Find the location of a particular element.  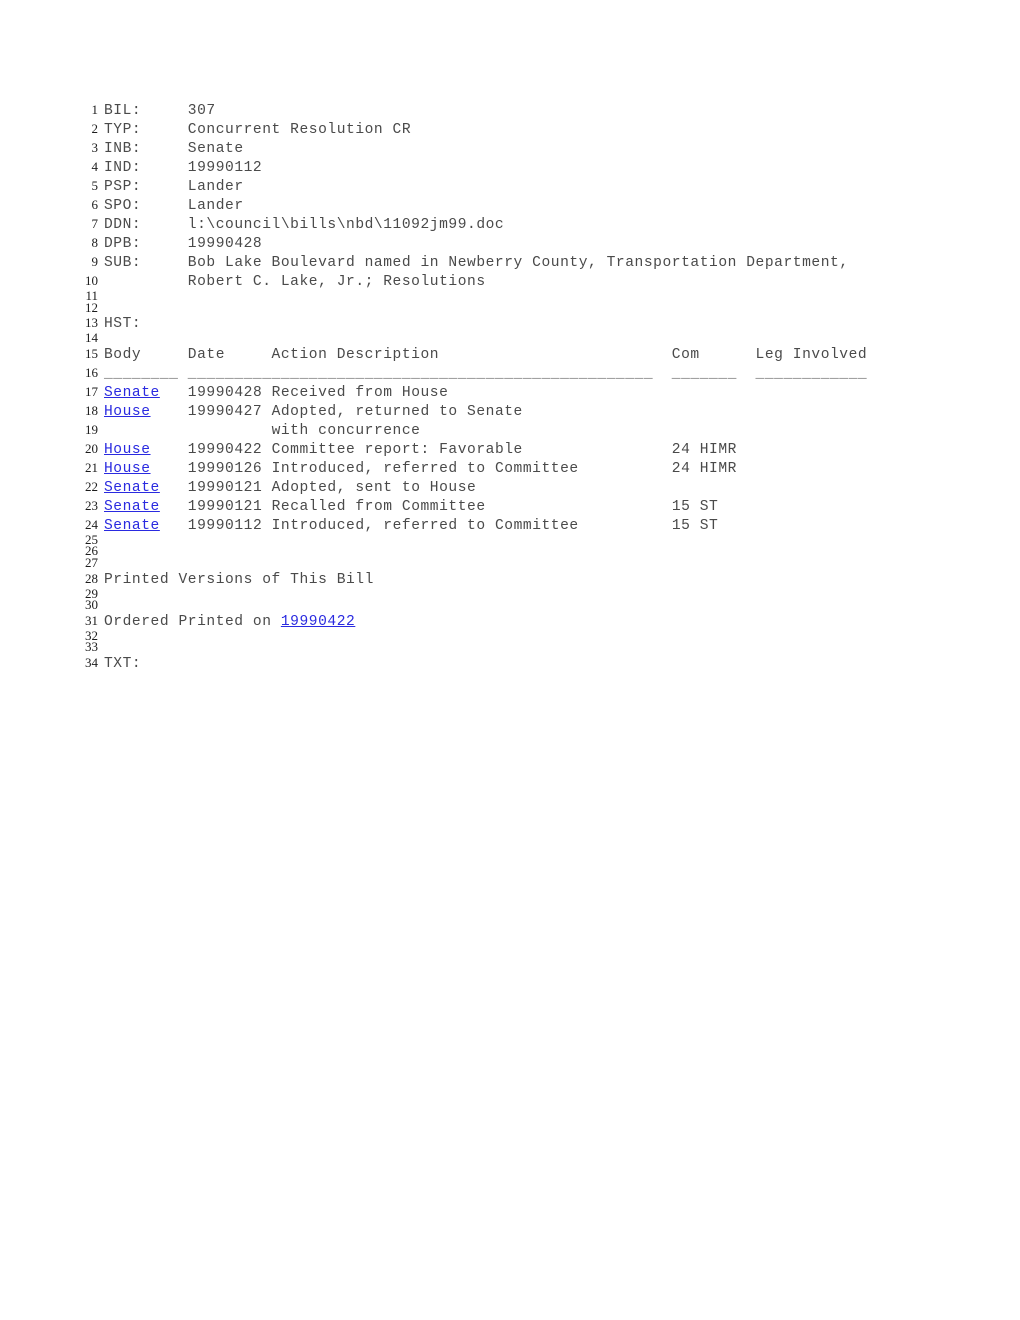

line-content: HST: is located at coordinates (562, 324).